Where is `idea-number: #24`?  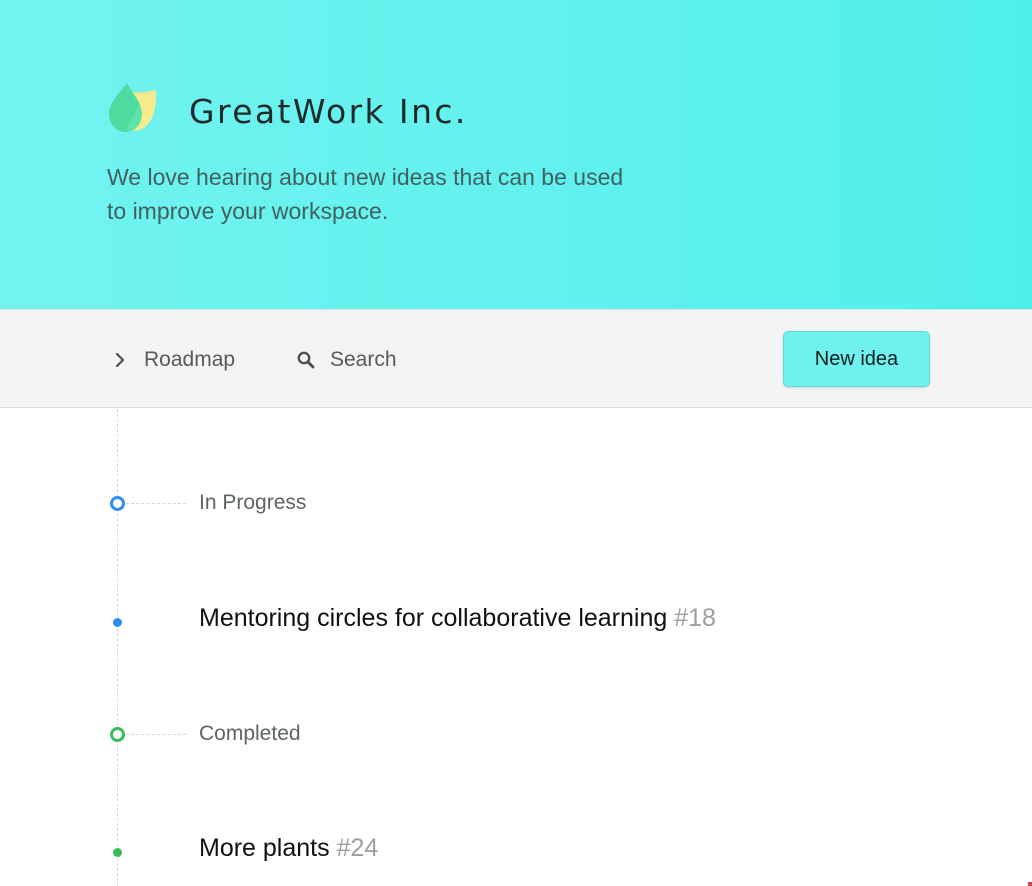 idea-number: #24 is located at coordinates (357, 848).